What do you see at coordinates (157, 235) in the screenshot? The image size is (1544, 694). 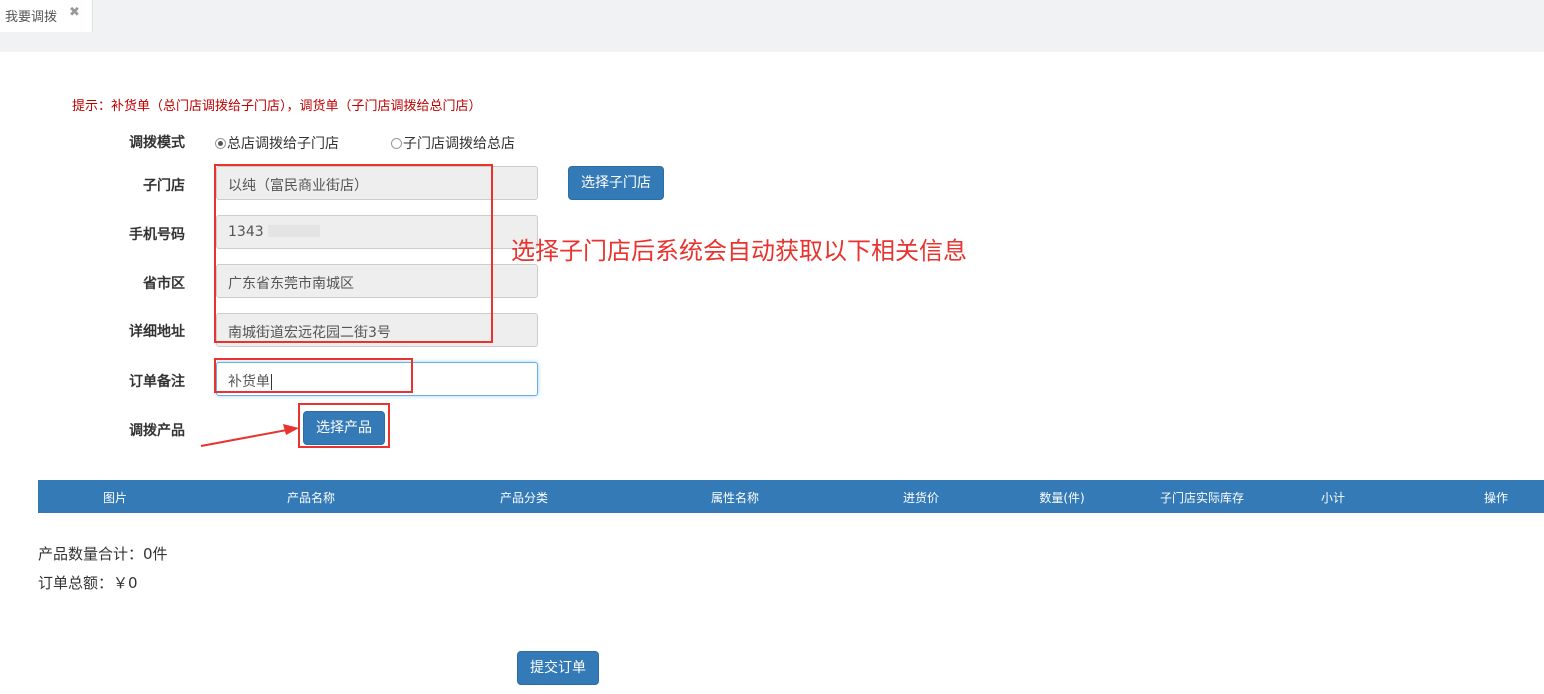 I see `phone-label: 手机号码` at bounding box center [157, 235].